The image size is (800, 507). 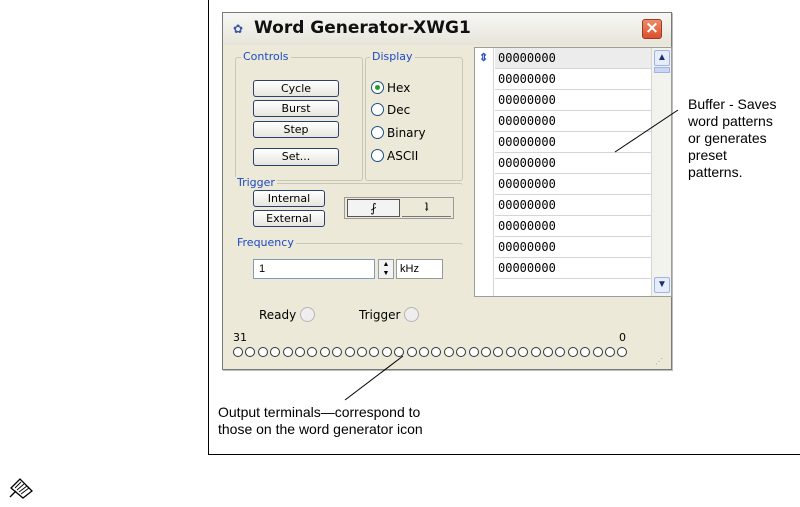 I want to click on buffer-callout-line-3: or generates, so click(x=727, y=138).